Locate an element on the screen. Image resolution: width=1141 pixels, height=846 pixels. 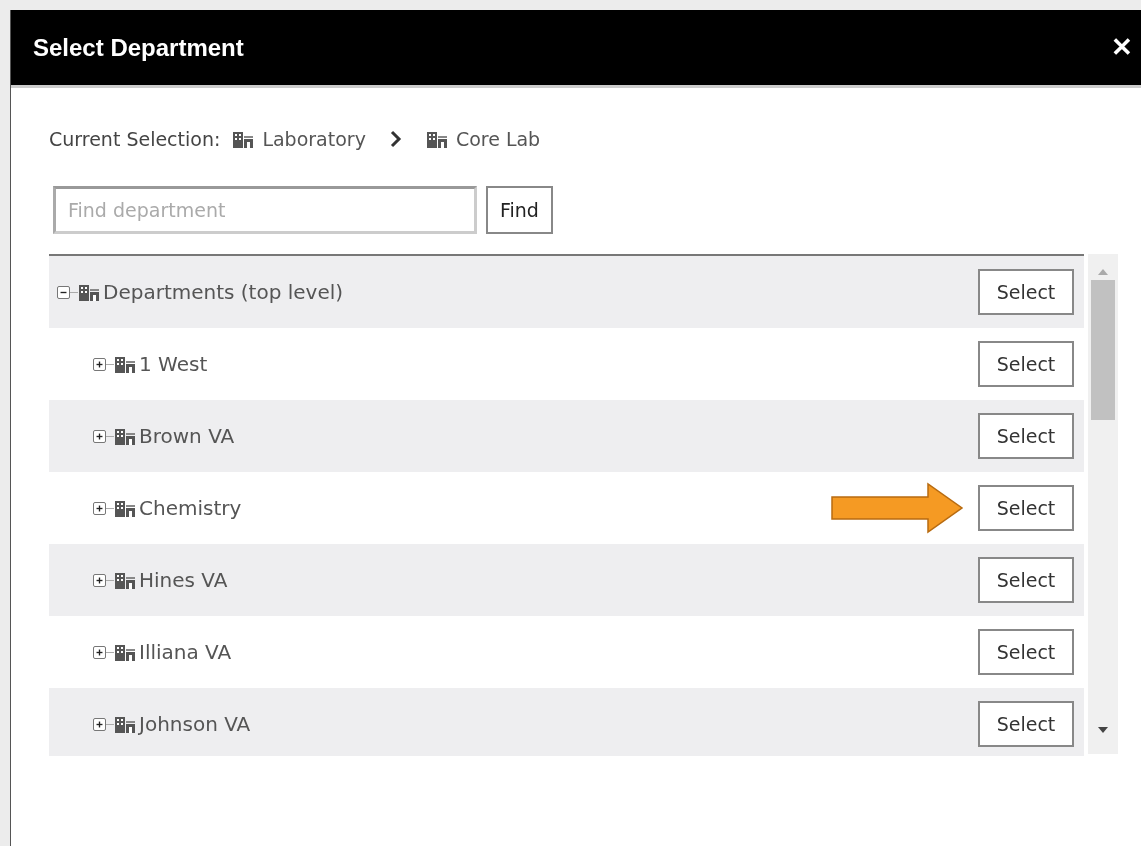
tree-item-label: Johnson VA is located at coordinates (195, 724).